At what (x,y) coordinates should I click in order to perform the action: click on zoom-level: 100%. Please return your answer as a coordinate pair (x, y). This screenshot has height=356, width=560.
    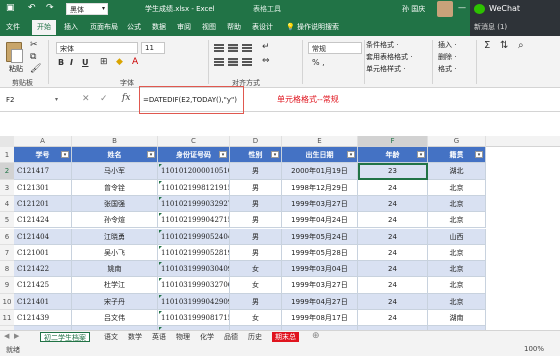
    Looking at the image, I should click on (534, 349).